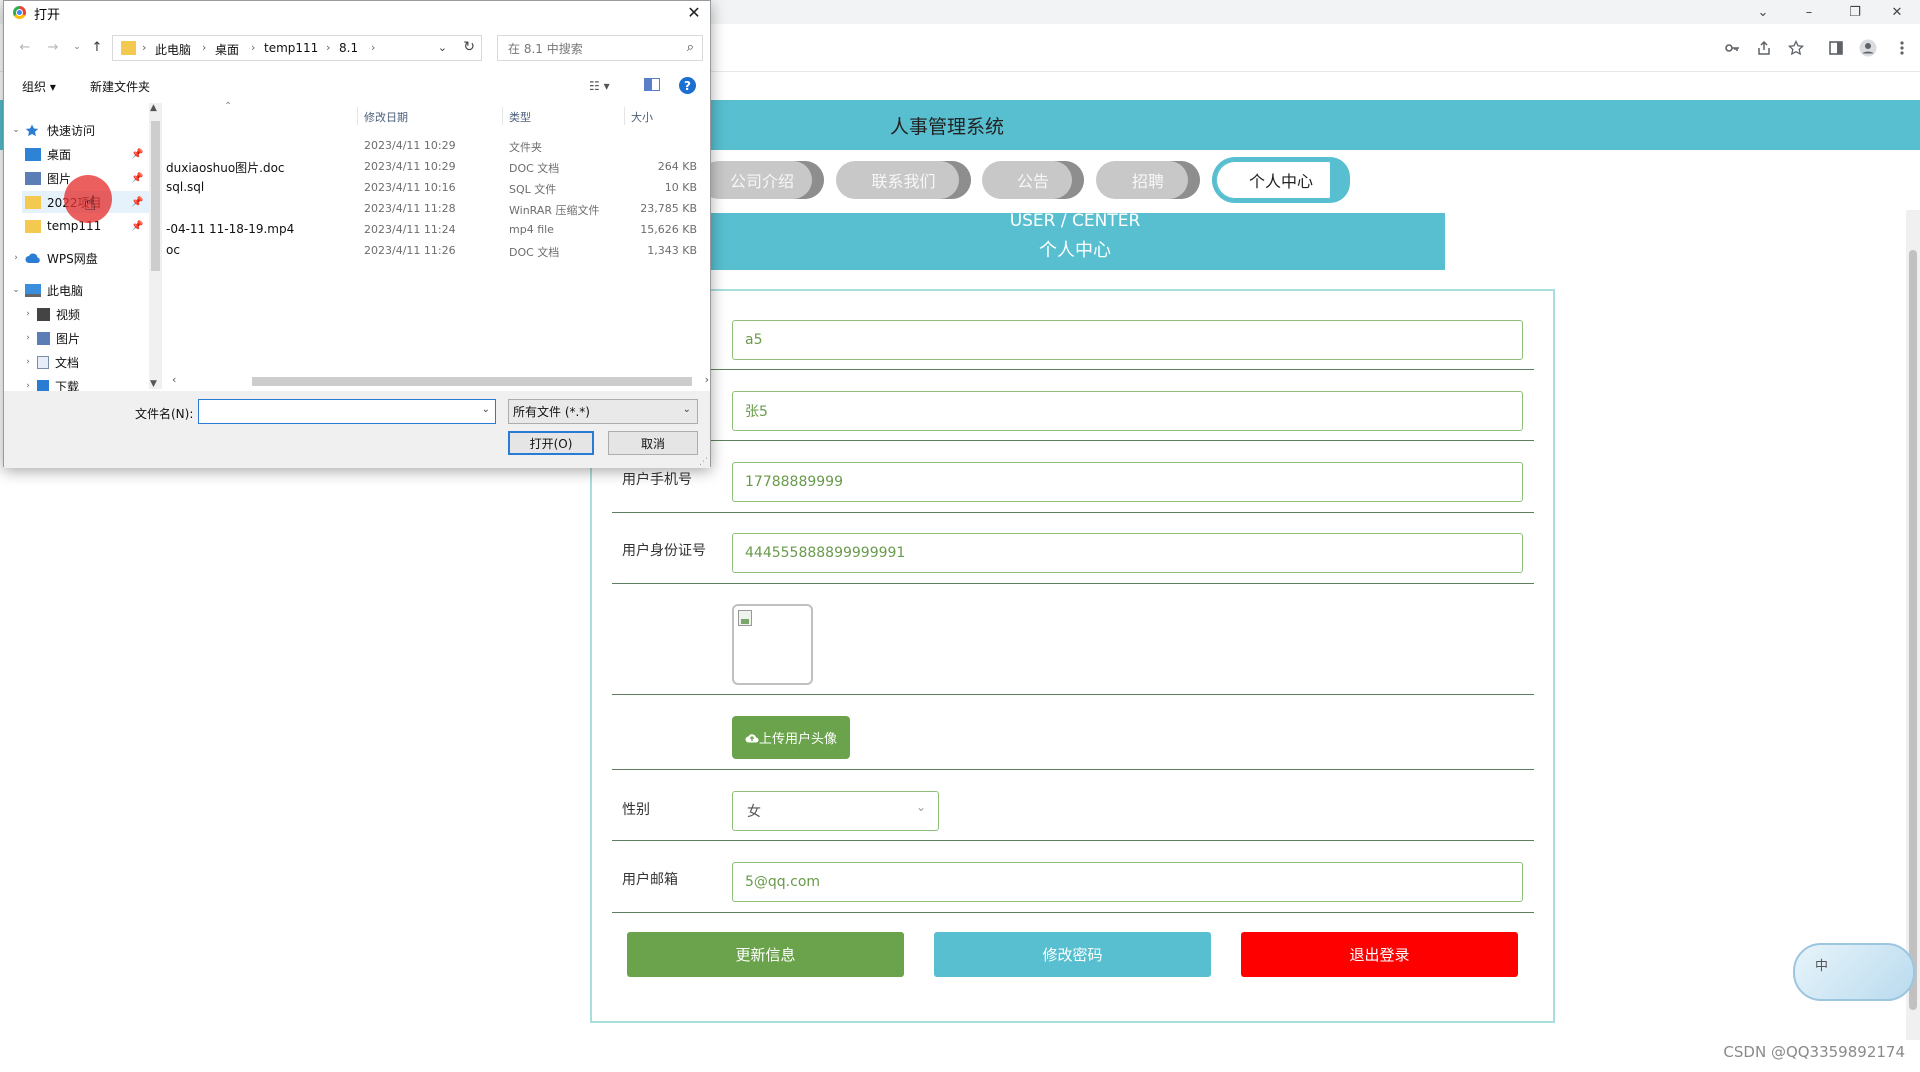 This screenshot has height=1072, width=1920. I want to click on nav-tab-notice: 公告, so click(1033, 180).